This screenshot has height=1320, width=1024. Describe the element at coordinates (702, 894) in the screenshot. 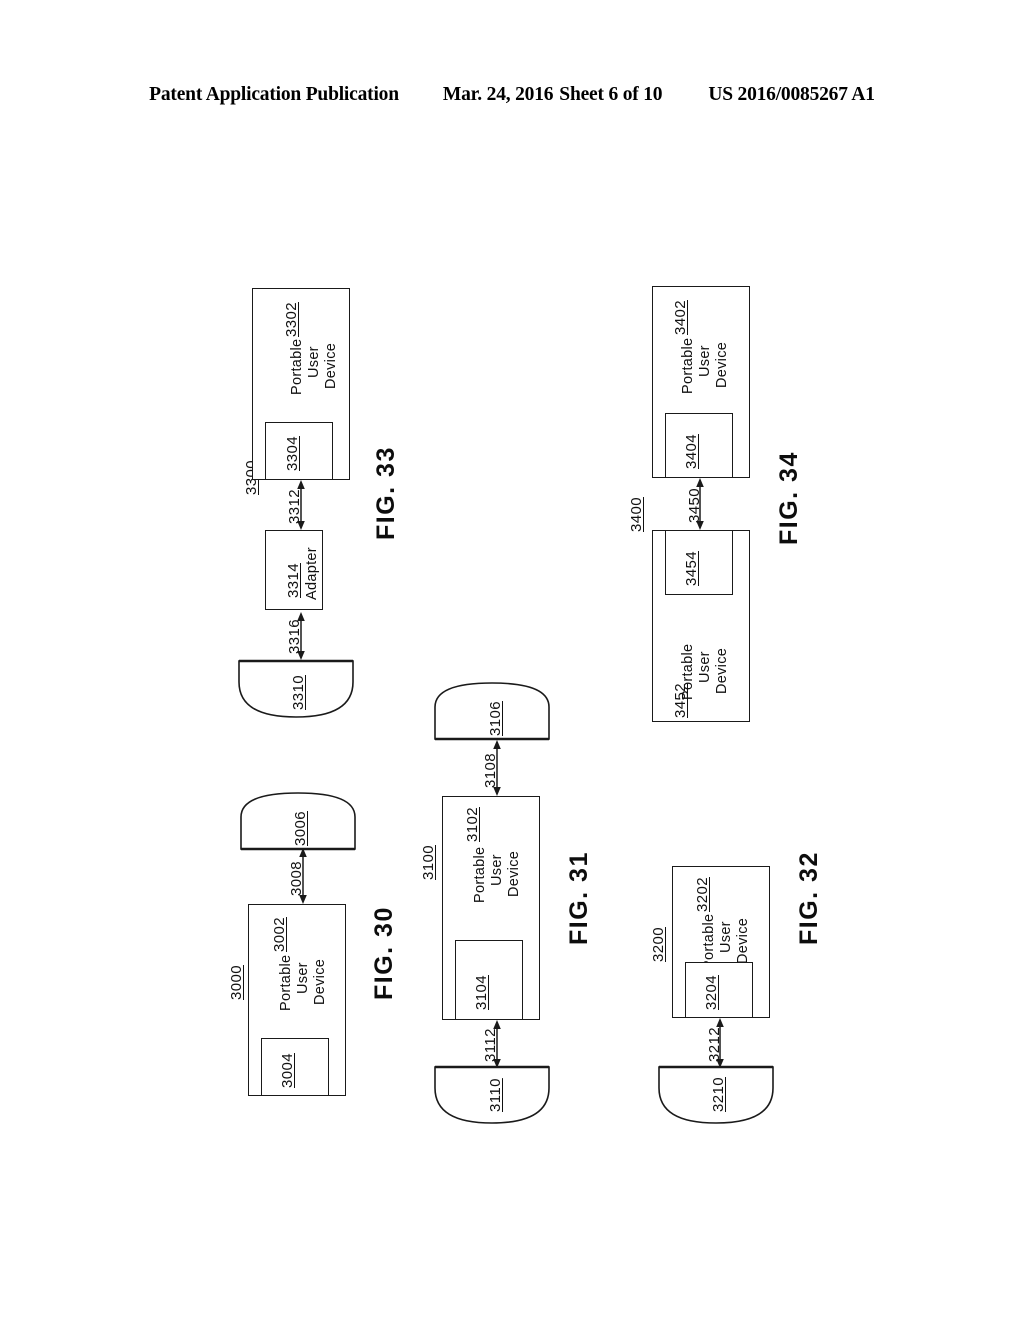

I see `fig32-device-ref: 3202` at that location.